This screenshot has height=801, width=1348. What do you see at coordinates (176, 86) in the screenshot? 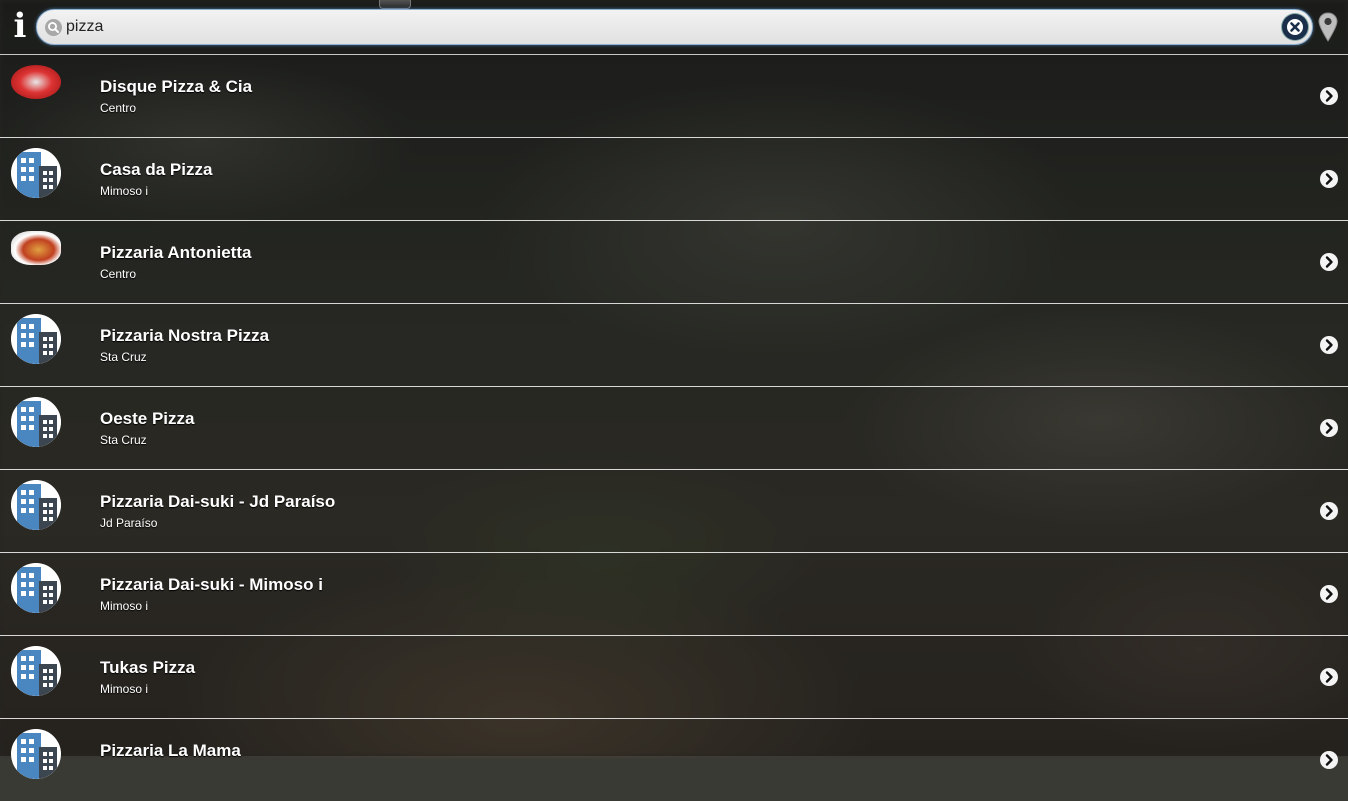
I see `result-name: Disque Pizza & Cia` at bounding box center [176, 86].